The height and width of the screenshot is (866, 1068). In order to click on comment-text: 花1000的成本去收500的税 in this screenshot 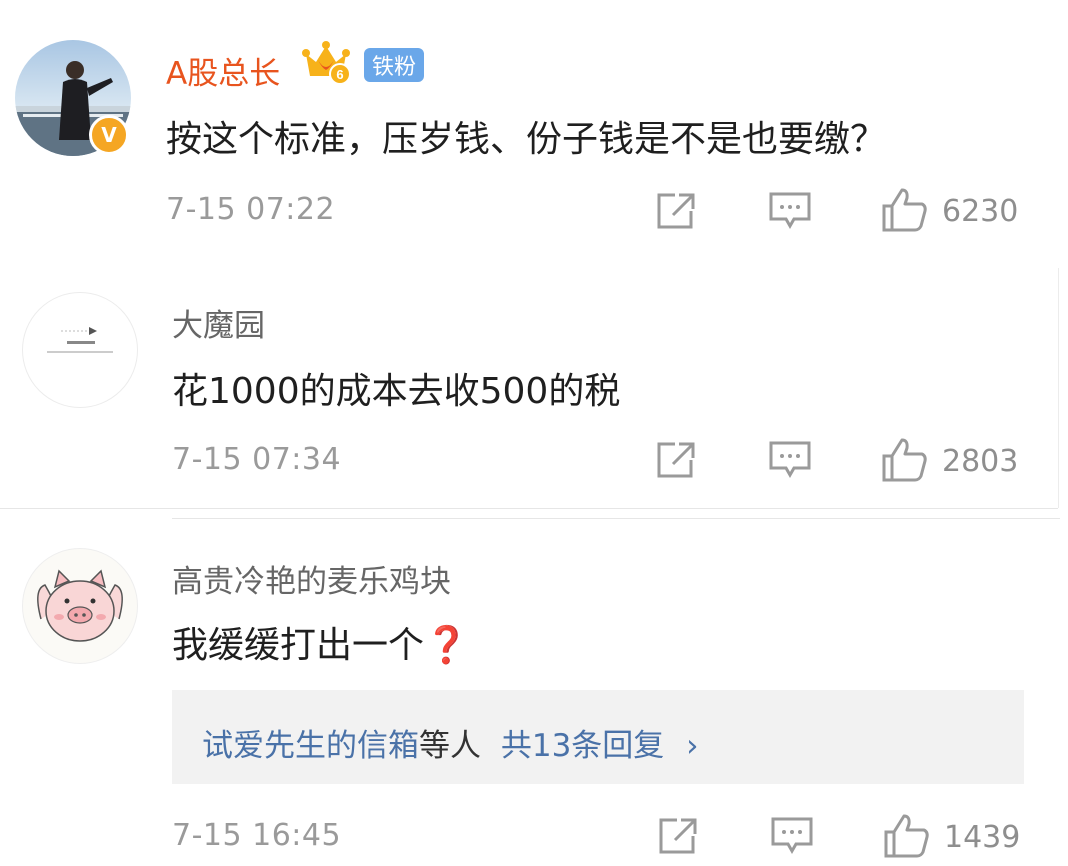, I will do `click(396, 391)`.